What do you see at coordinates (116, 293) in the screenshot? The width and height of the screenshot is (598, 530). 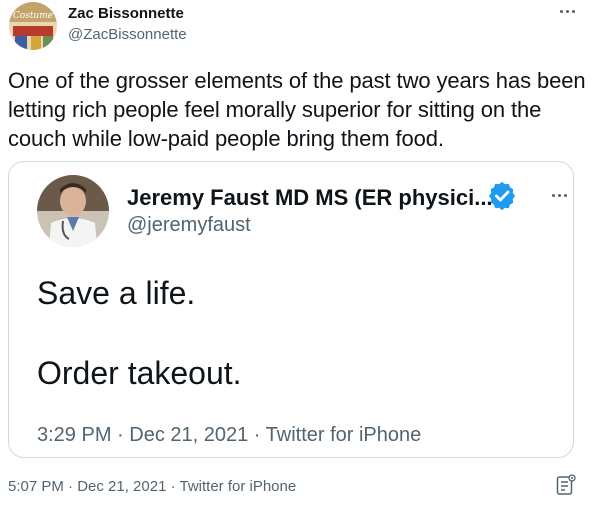 I see `quoted-text-line1: Save a life.` at bounding box center [116, 293].